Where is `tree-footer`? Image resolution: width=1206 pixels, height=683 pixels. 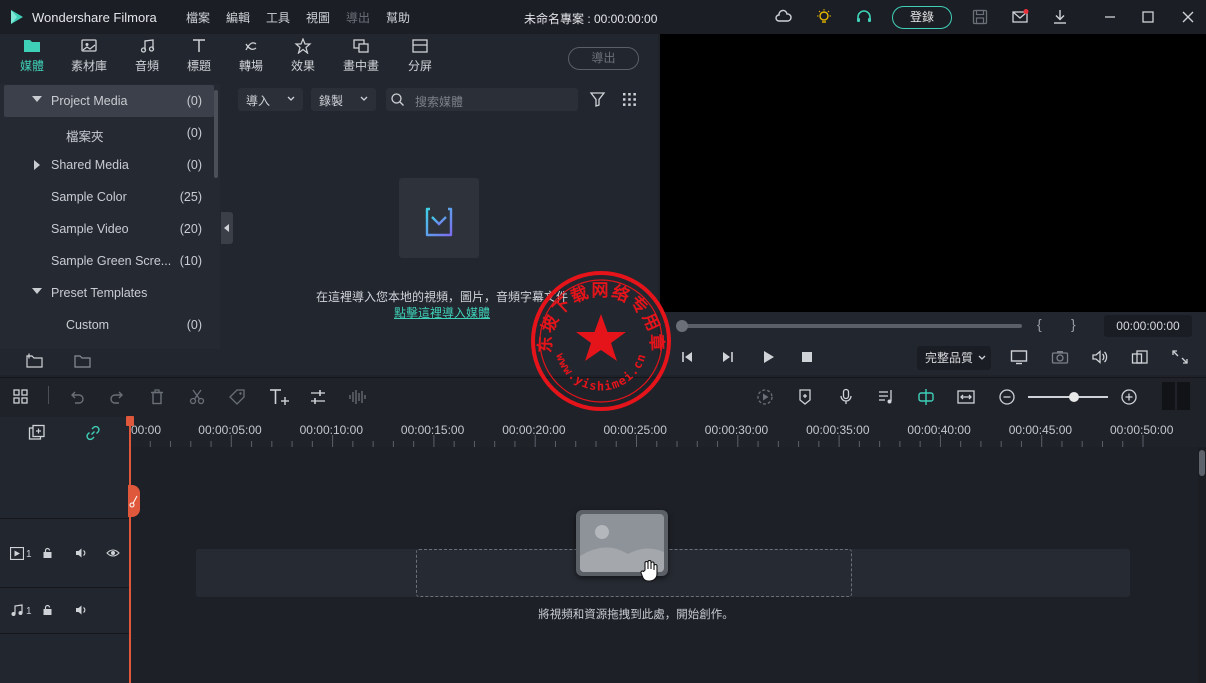 tree-footer is located at coordinates (110, 362).